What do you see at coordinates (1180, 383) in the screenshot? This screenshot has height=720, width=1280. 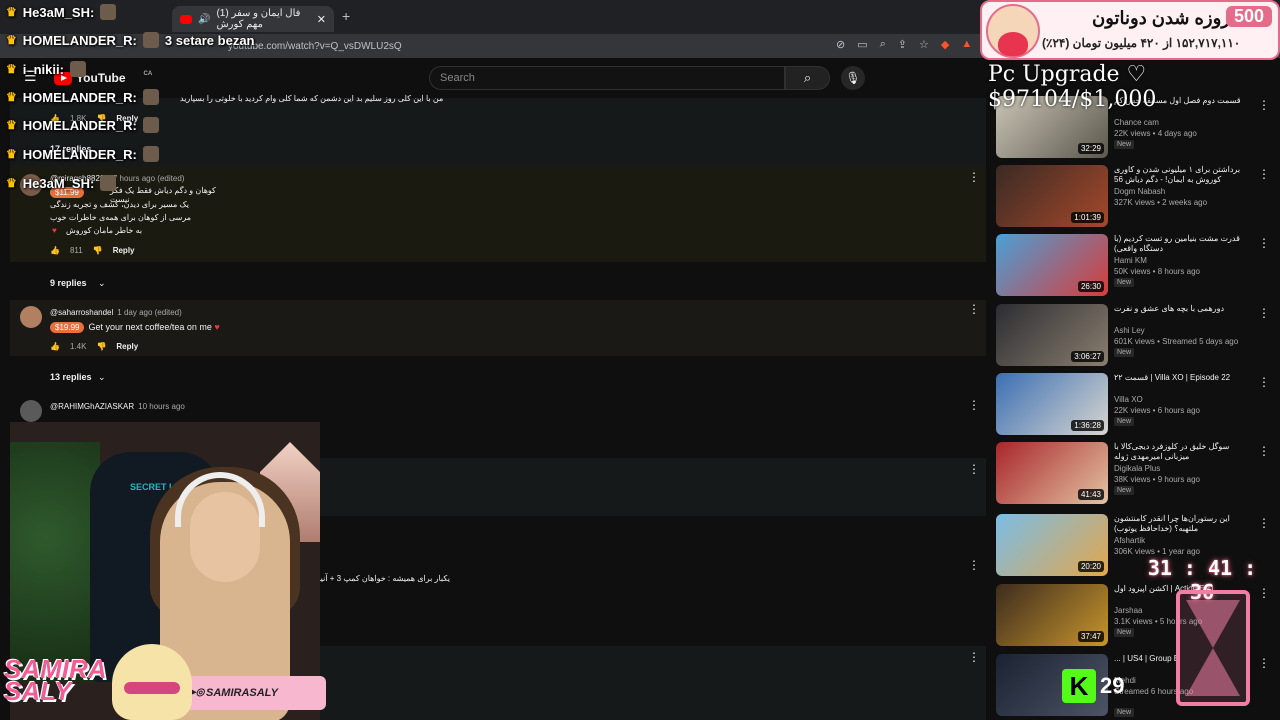 I see `video-title: Villa XO | Episode 22 | قسمت ۲۲` at bounding box center [1180, 383].